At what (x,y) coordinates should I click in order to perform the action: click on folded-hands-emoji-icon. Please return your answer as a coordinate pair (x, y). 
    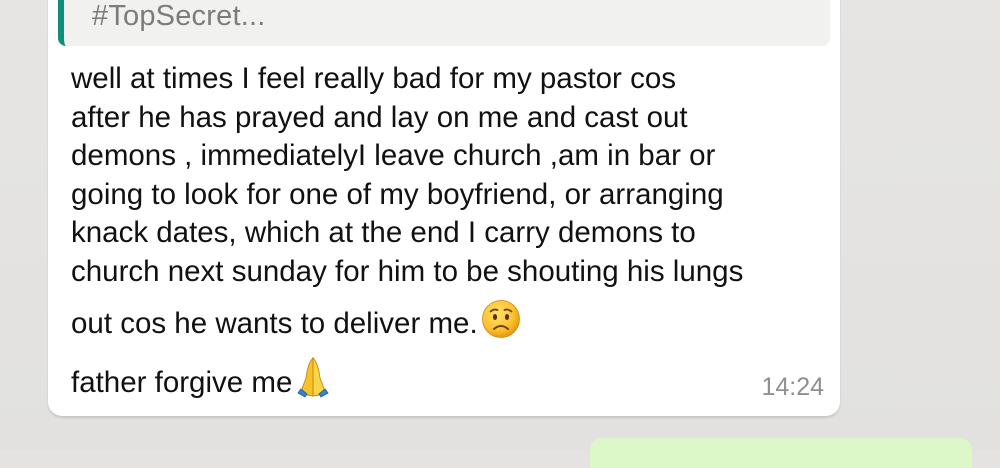
    Looking at the image, I should click on (313, 382).